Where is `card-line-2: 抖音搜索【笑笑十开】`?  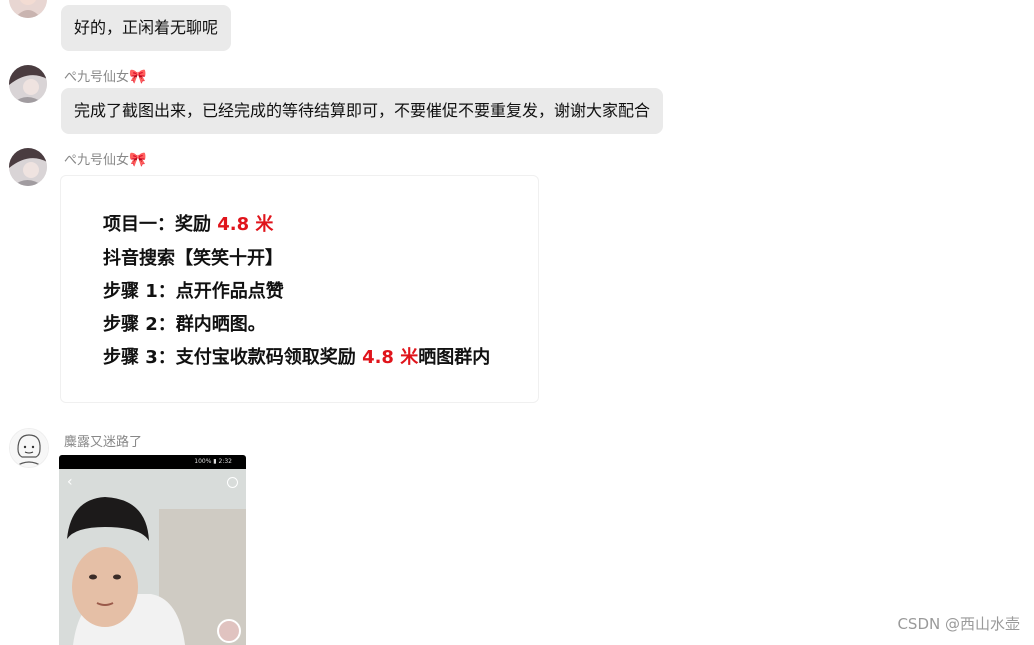 card-line-2: 抖音搜索【笑笑十开】 is located at coordinates (193, 258).